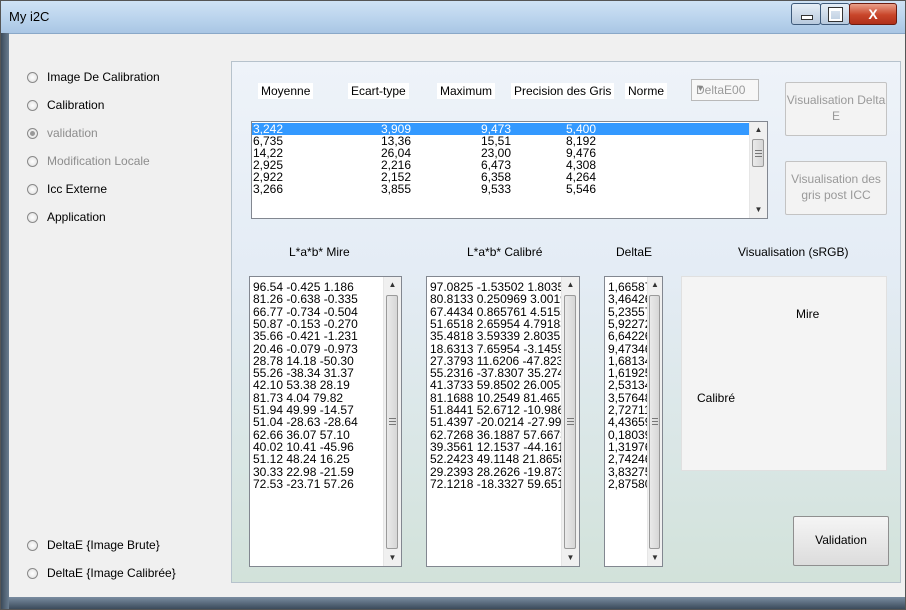 This screenshot has width=906, height=610. I want to click on maximize-icon, so click(835, 14).